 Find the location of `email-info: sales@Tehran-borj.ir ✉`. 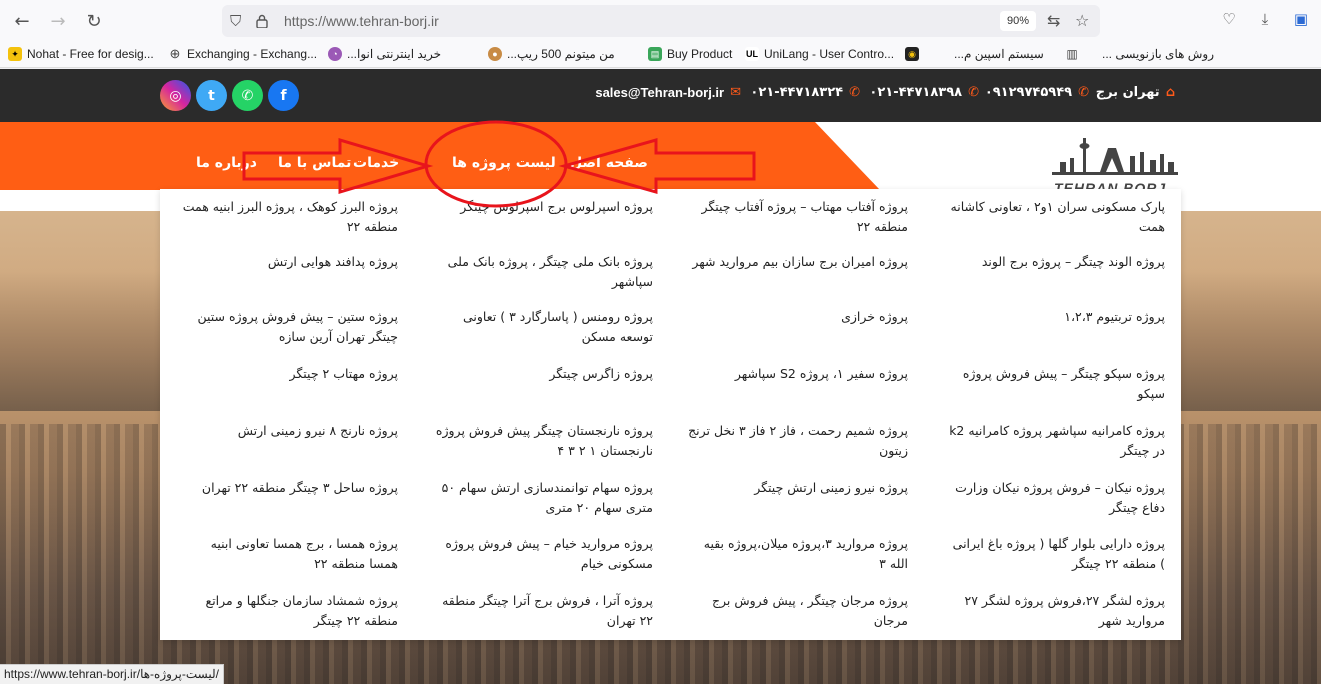

email-info: sales@Tehran-borj.ir ✉ is located at coordinates (668, 92).